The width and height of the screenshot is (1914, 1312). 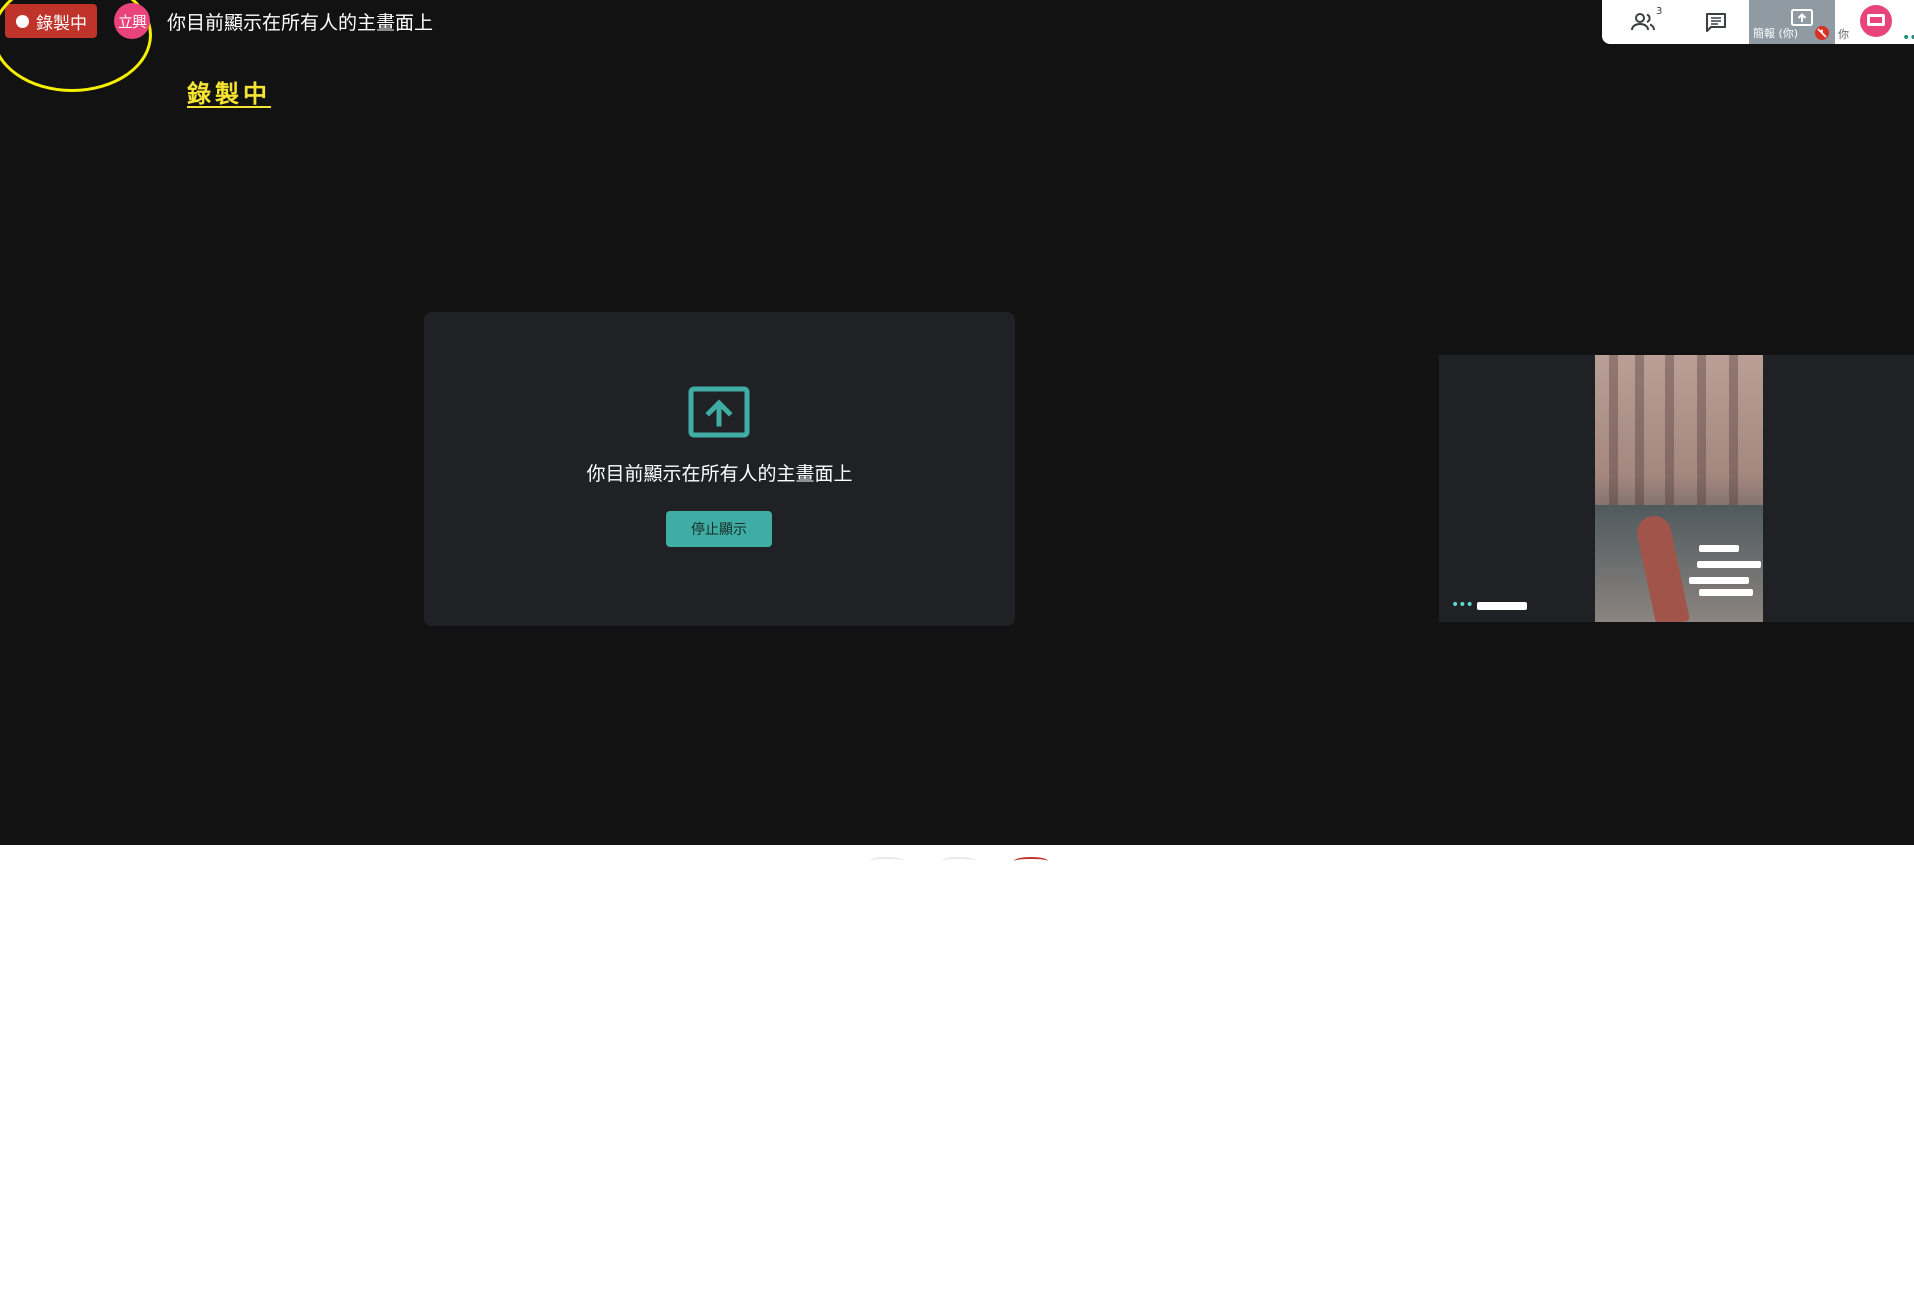 What do you see at coordinates (61, 23) in the screenshot?
I see `recording-label: 錄製中` at bounding box center [61, 23].